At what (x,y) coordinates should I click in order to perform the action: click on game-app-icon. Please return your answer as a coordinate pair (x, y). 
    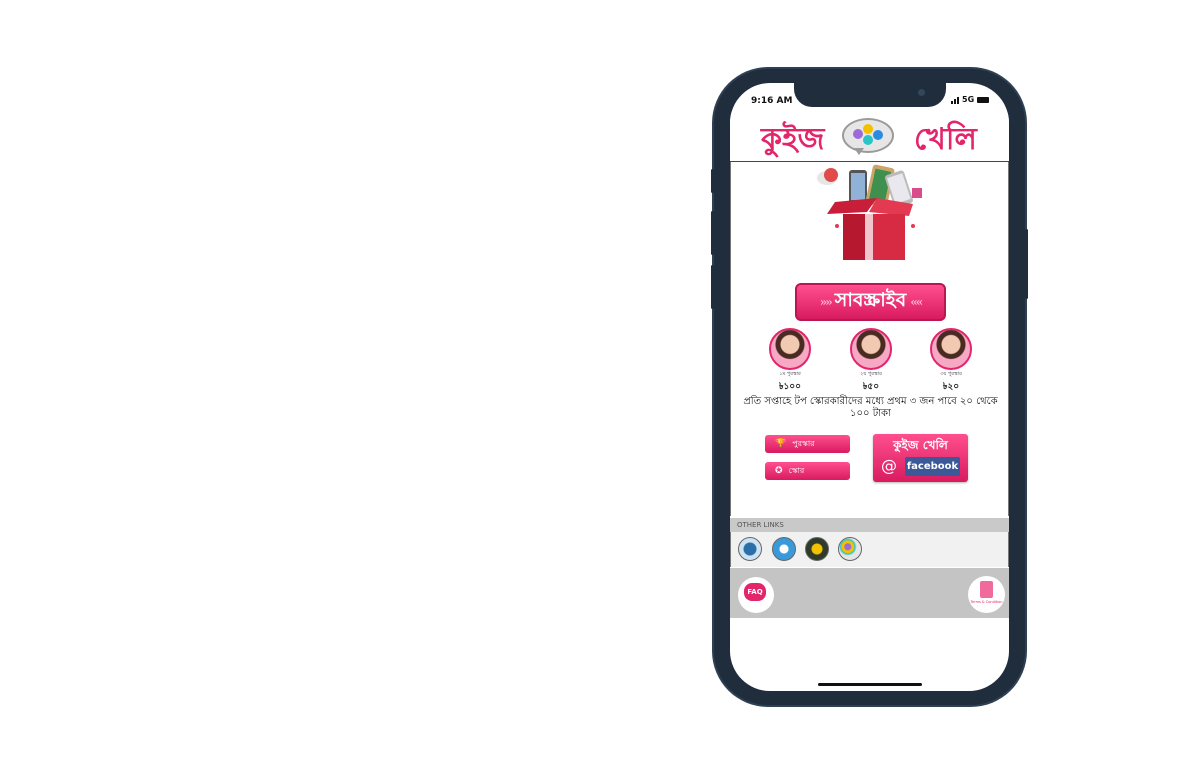
    Looking at the image, I should click on (817, 549).